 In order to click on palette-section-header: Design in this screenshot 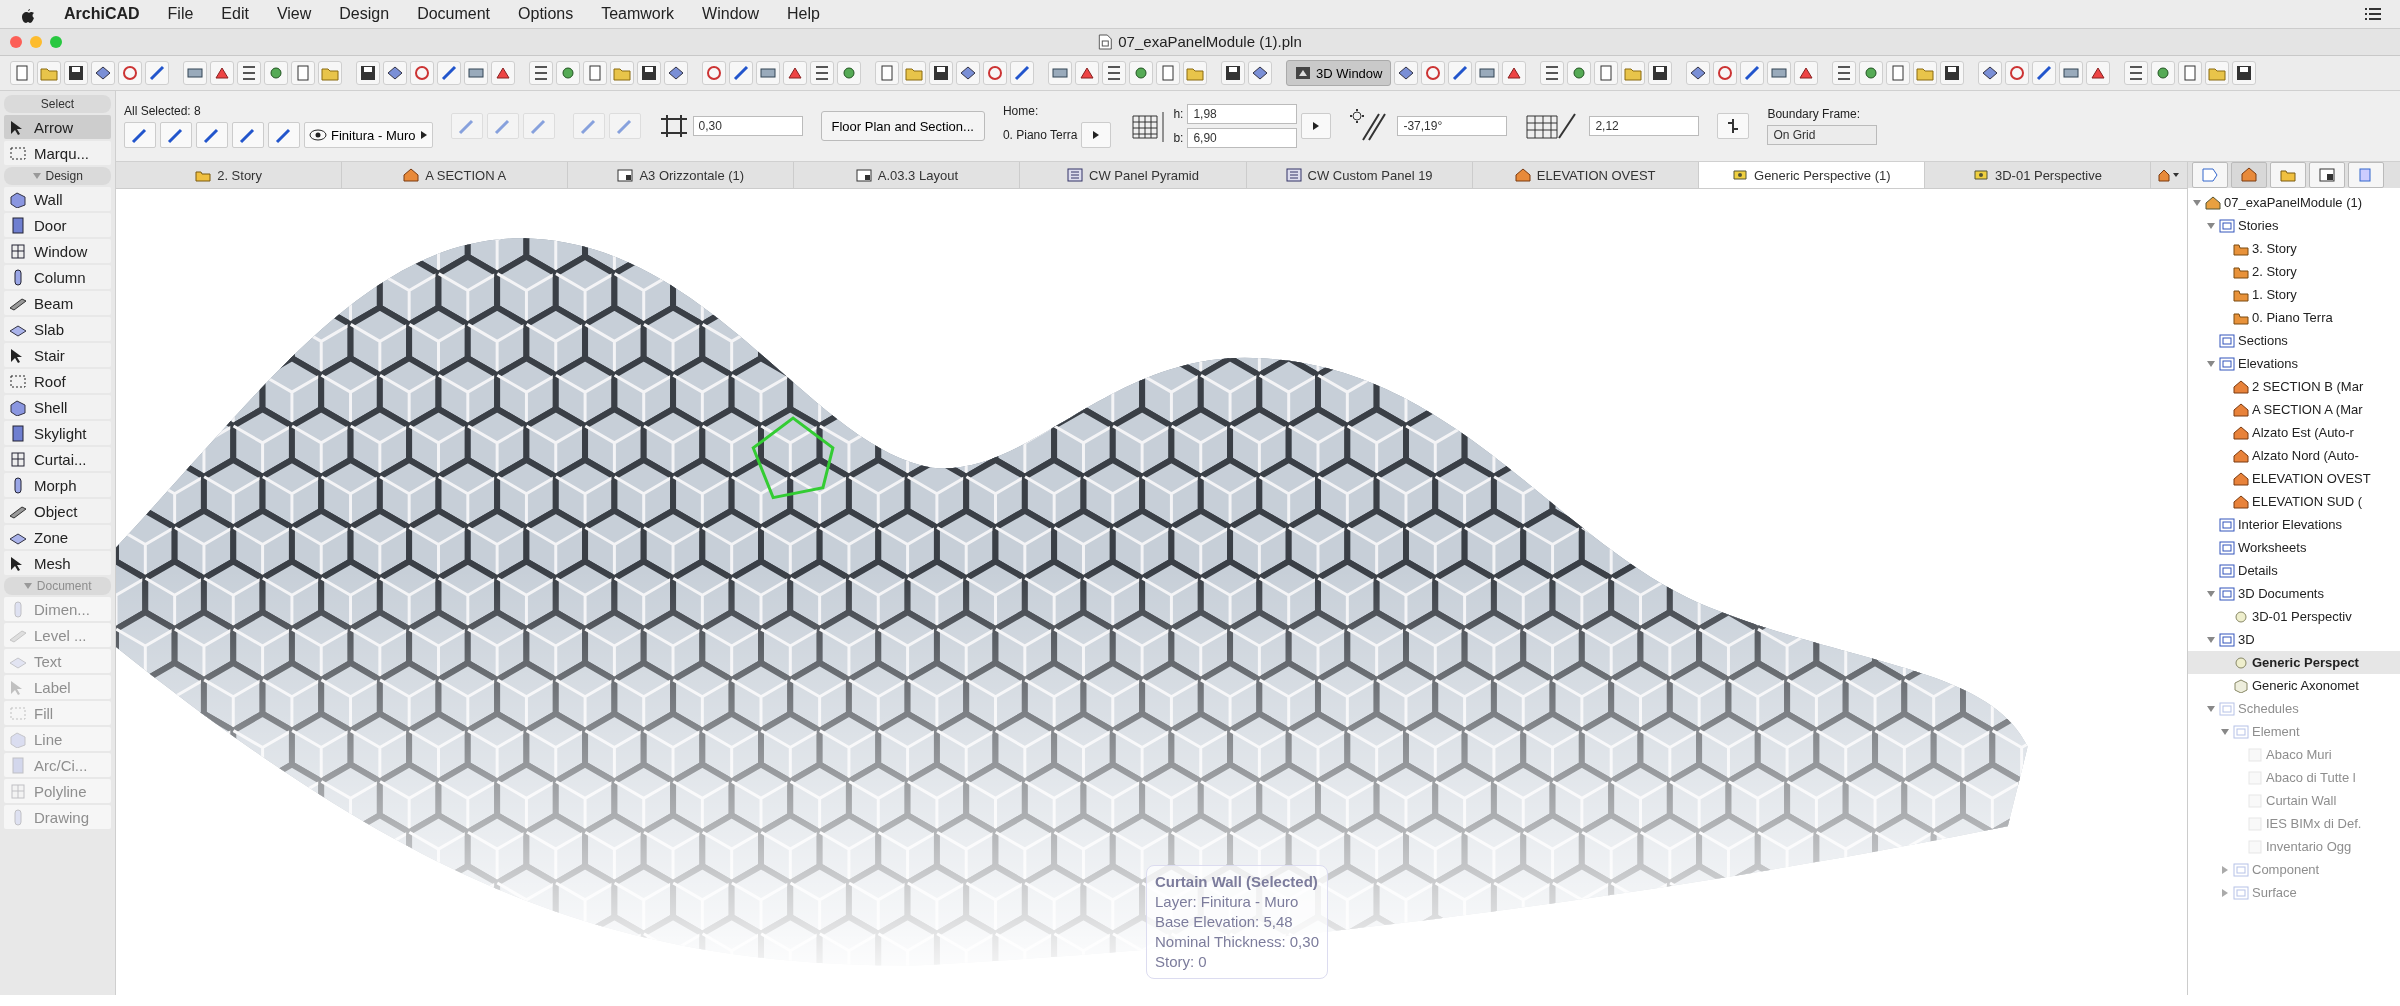, I will do `click(57, 176)`.